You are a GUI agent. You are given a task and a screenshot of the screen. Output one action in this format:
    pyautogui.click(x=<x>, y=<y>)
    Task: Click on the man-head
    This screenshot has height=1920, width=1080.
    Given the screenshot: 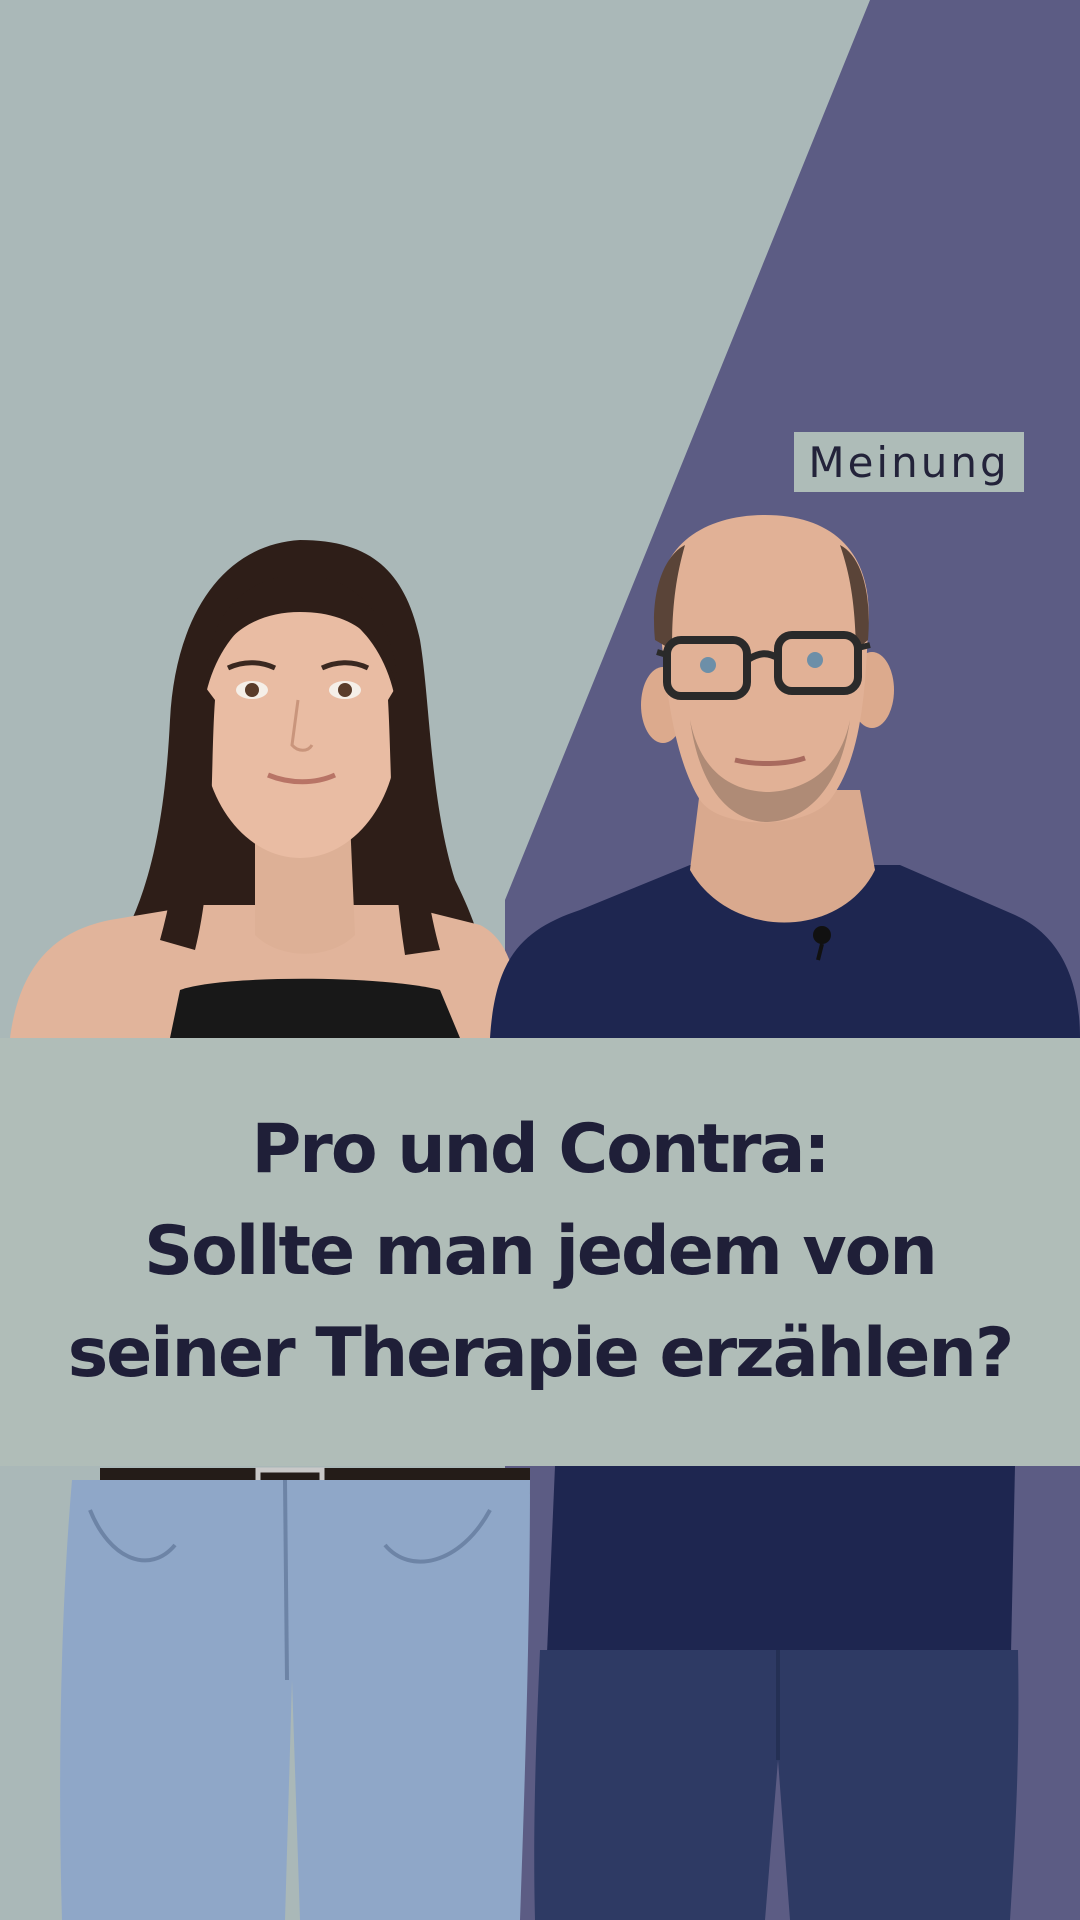 What is the action you would take?
    pyautogui.click(x=763, y=669)
    